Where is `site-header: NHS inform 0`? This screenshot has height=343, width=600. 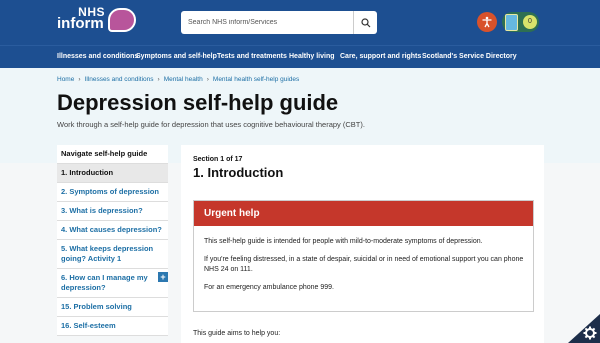
site-header: NHS inform 0 is located at coordinates (300, 22).